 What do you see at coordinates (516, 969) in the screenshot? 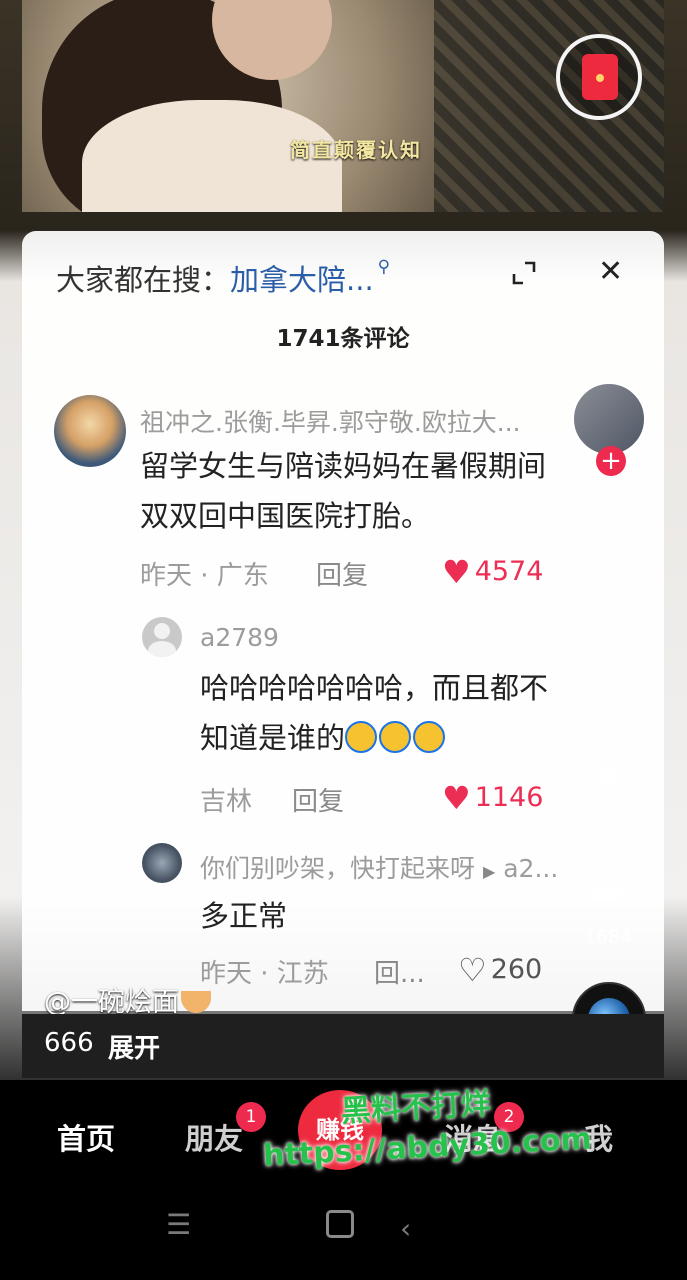
I see `like-count: 260` at bounding box center [516, 969].